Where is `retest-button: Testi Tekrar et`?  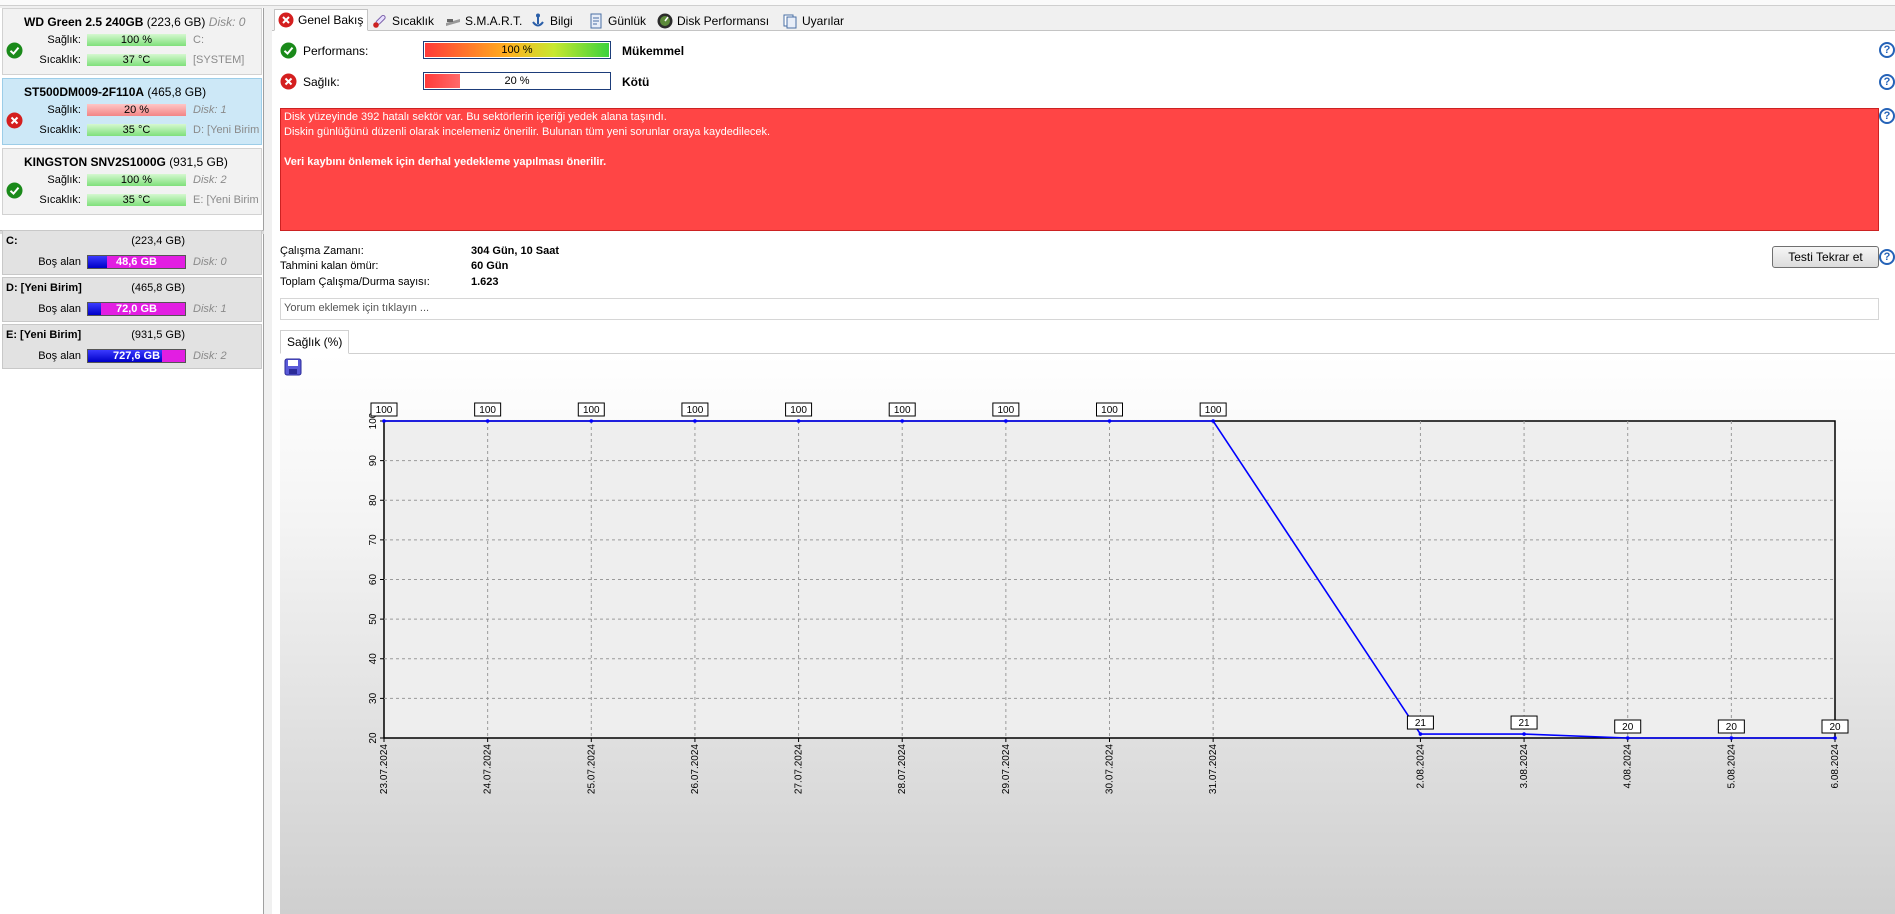 retest-button: Testi Tekrar et is located at coordinates (1825, 257).